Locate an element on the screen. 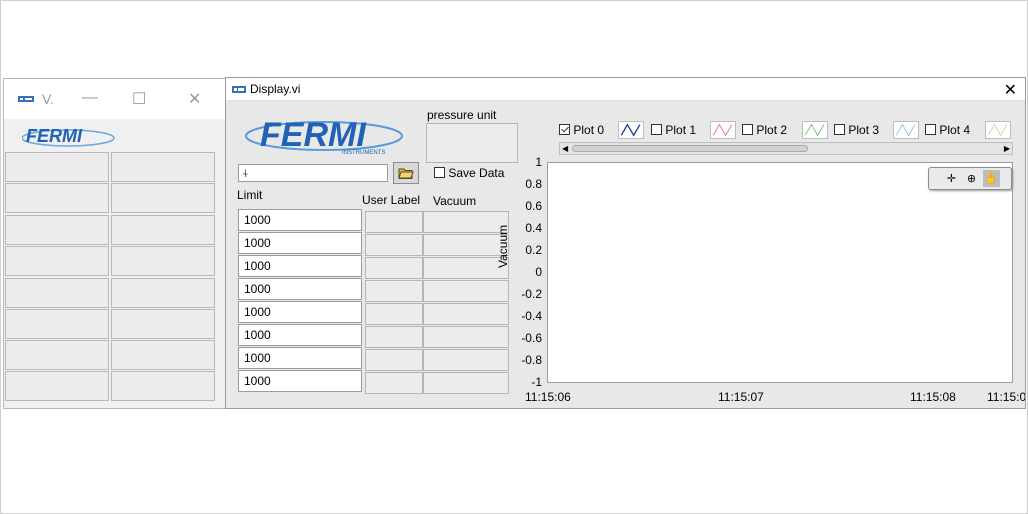  y-tick-label: 0.2 is located at coordinates (533, 250).